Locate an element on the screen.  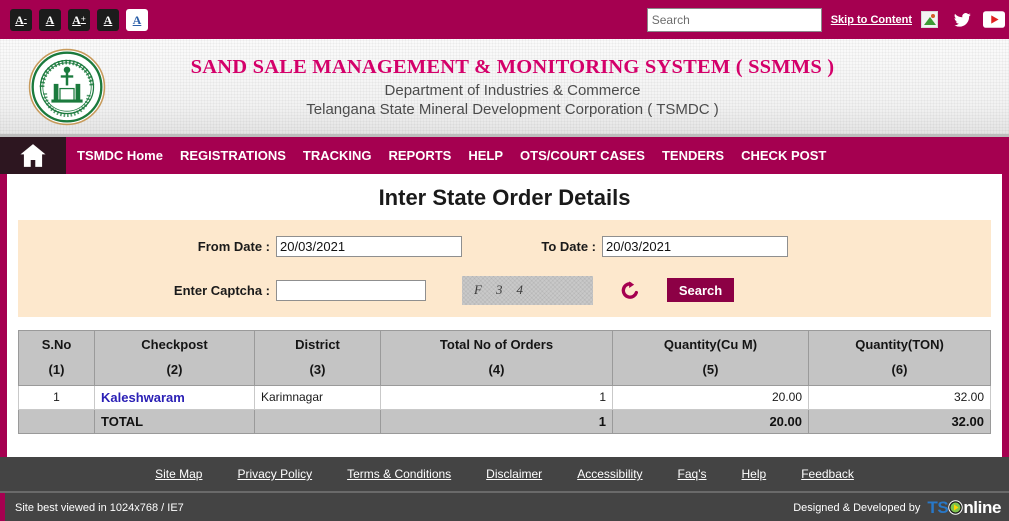
normal-contrast-button: A is located at coordinates (137, 19).